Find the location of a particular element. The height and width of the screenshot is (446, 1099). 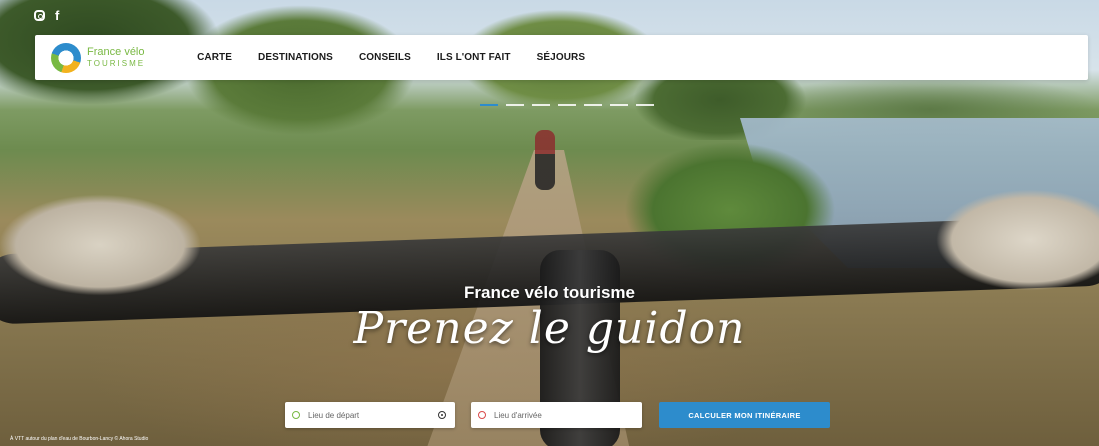

nav-item-carte: CARTE is located at coordinates (214, 57).